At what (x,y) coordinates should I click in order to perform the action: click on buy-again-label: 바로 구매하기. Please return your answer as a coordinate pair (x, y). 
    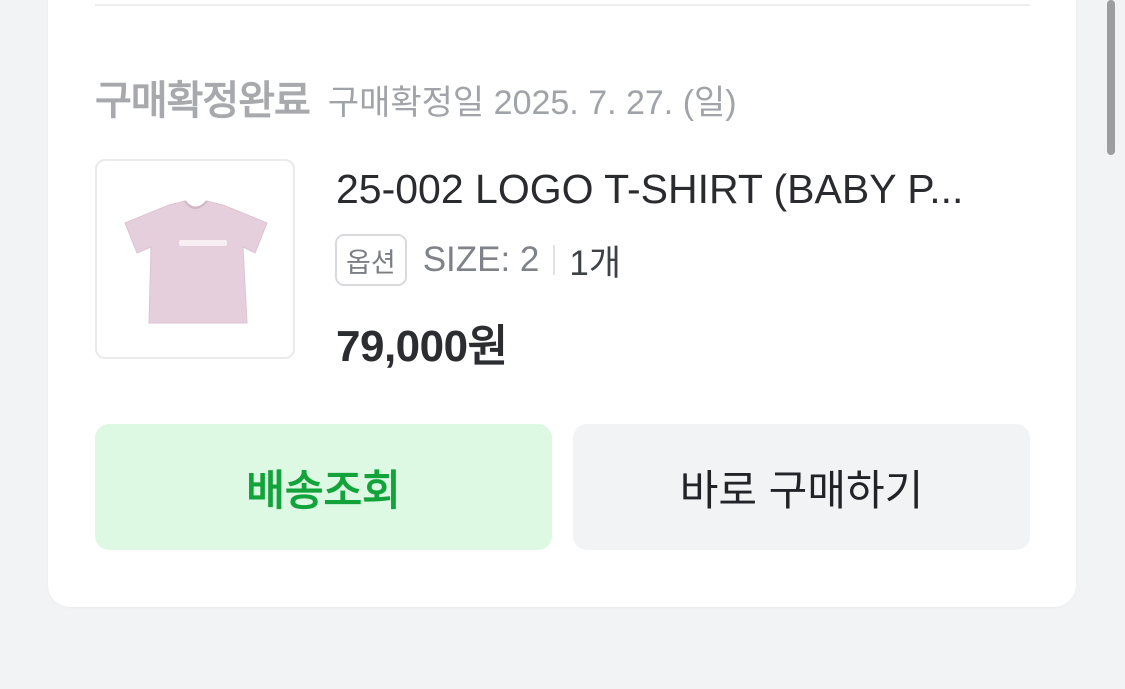
    Looking at the image, I should click on (801, 490).